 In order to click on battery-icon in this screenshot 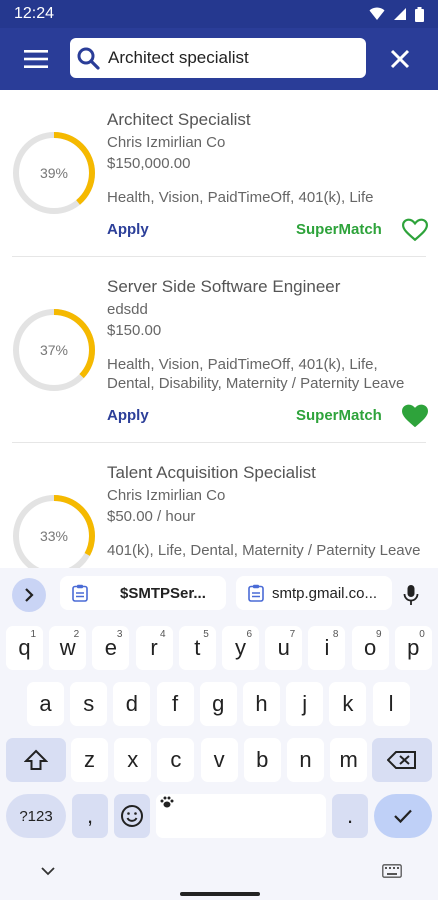, I will do `click(419, 14)`.